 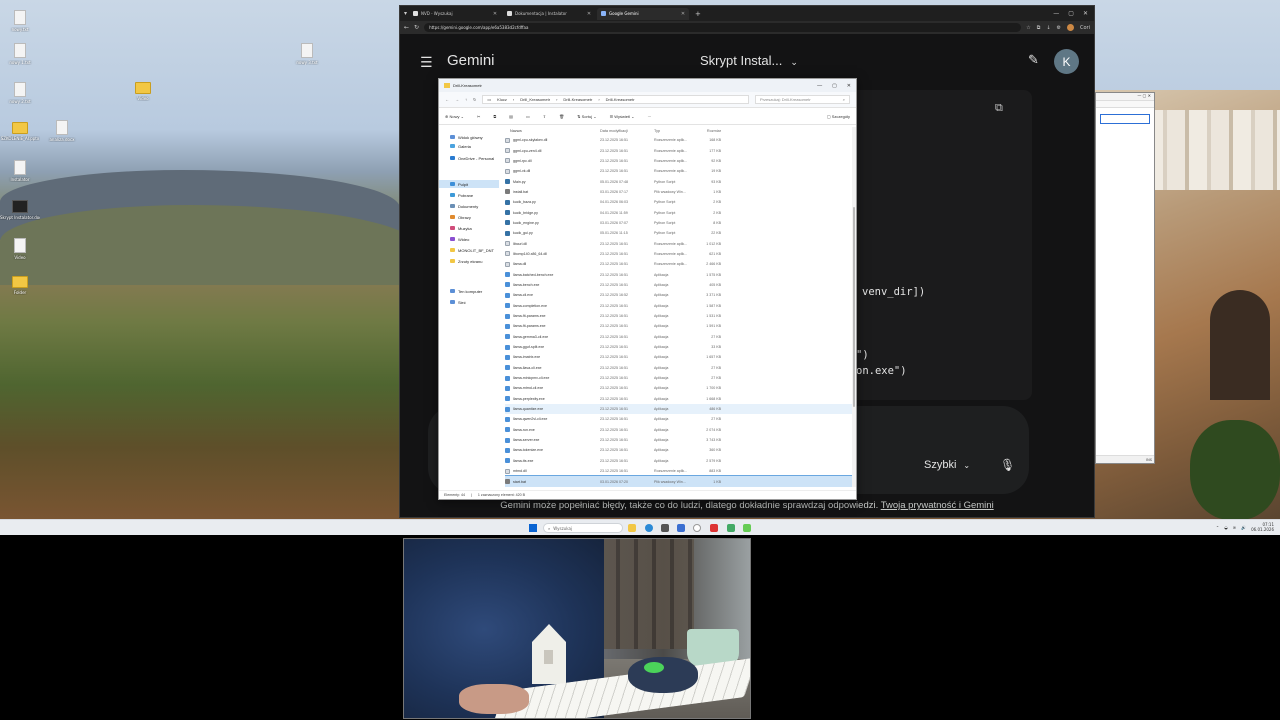 What do you see at coordinates (20, 249) in the screenshot?
I see `desktop-icon-file: Video` at bounding box center [20, 249].